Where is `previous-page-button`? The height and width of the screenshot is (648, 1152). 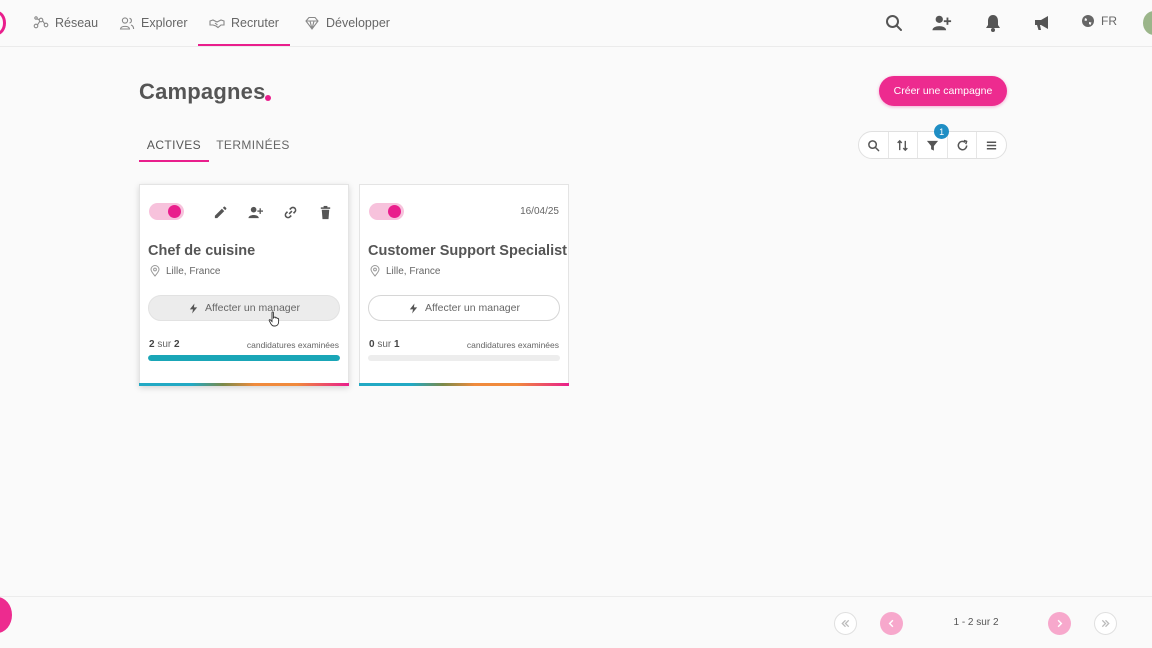 previous-page-button is located at coordinates (891, 623).